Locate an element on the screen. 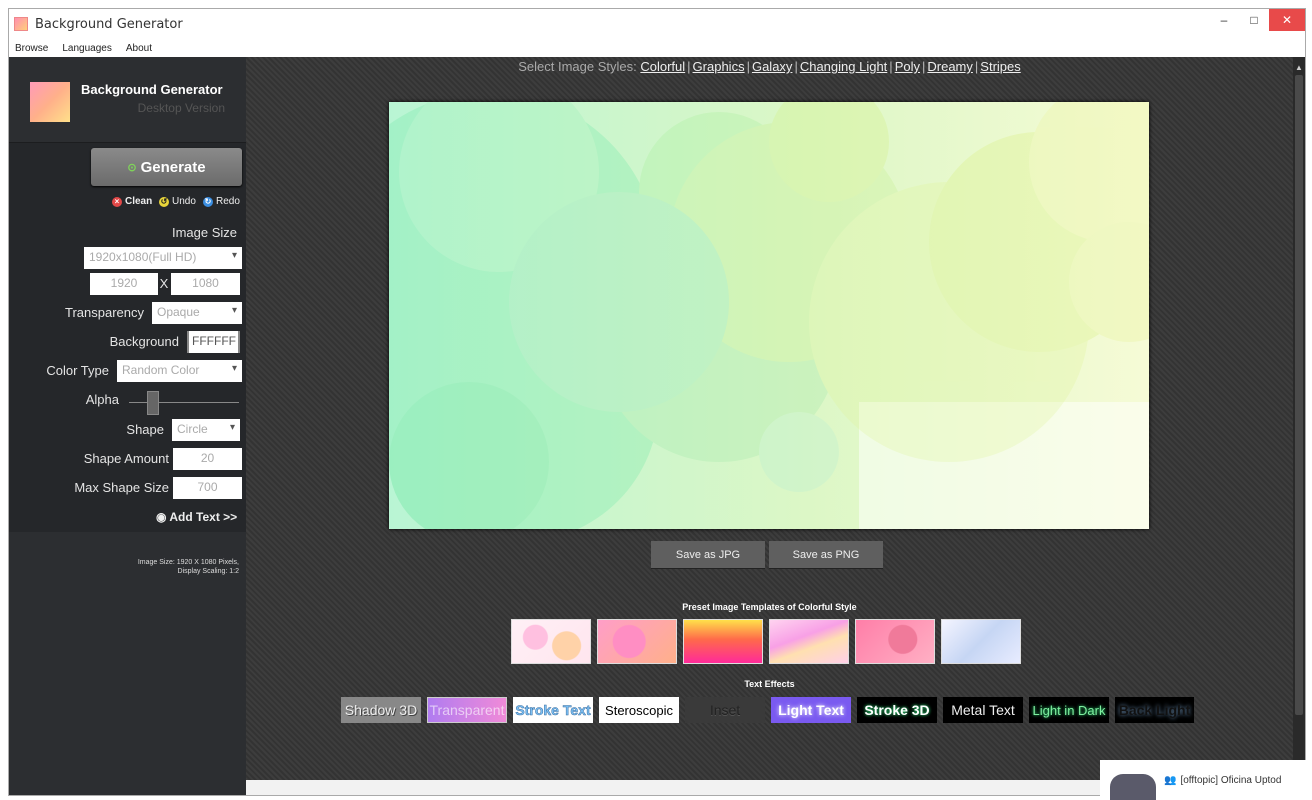  effect-steroscopic: Steroscopic is located at coordinates (639, 710).